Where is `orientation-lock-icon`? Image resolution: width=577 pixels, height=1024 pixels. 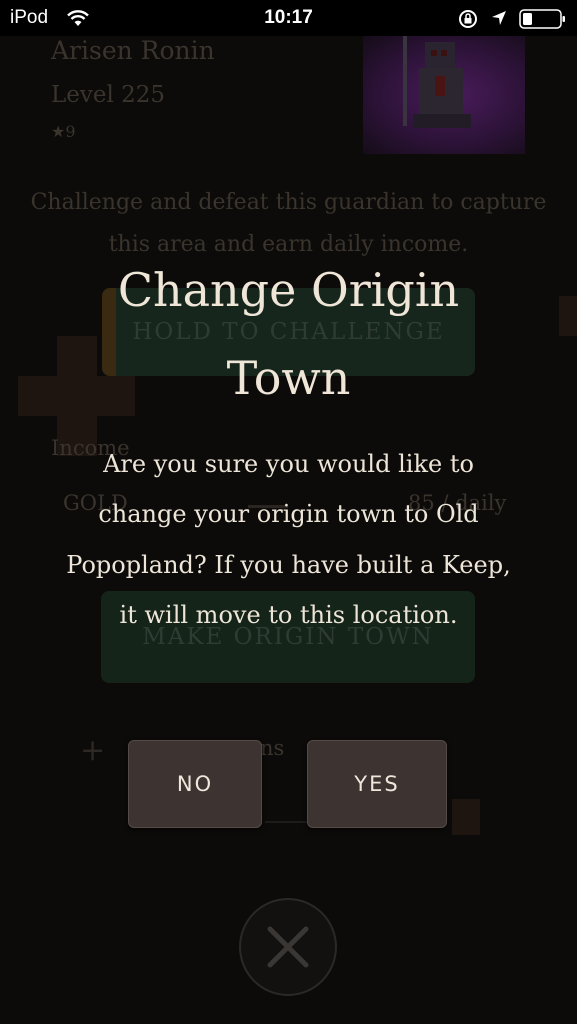 orientation-lock-icon is located at coordinates (468, 21).